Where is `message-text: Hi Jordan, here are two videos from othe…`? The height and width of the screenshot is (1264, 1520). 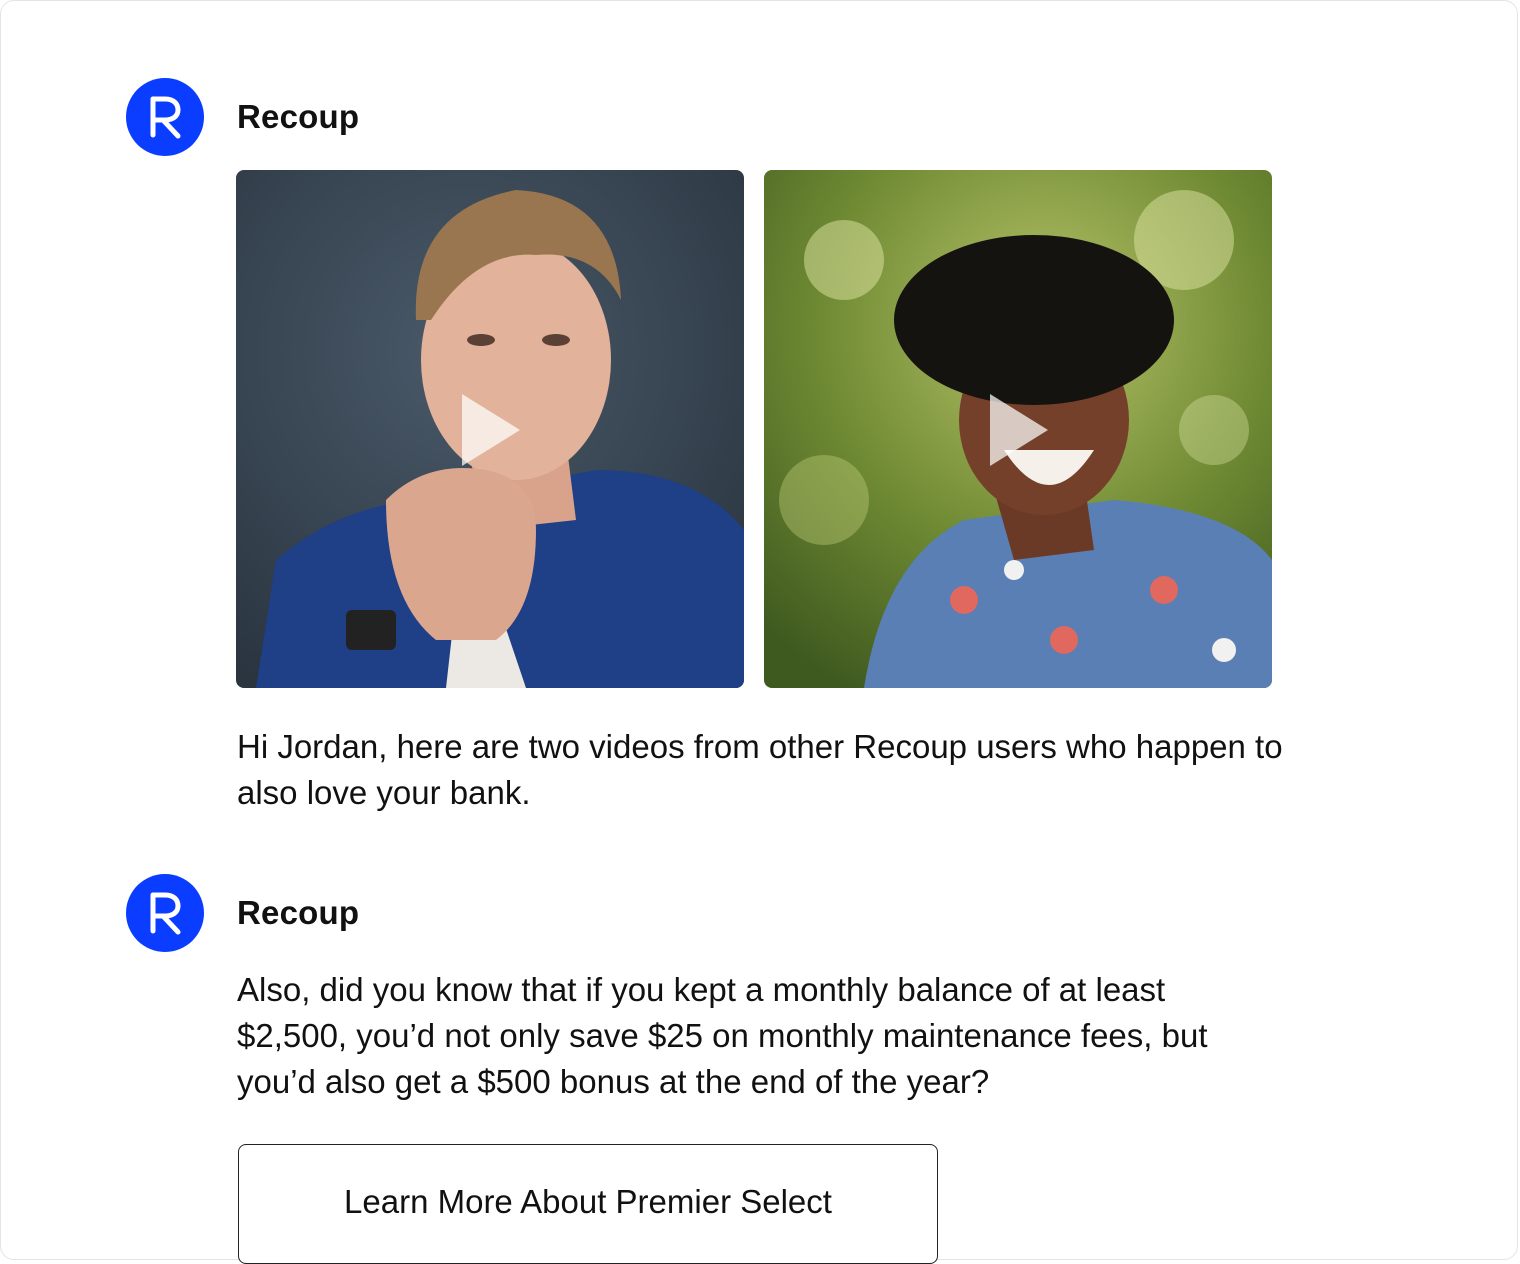 message-text: Hi Jordan, here are two videos from othe… is located at coordinates (760, 769).